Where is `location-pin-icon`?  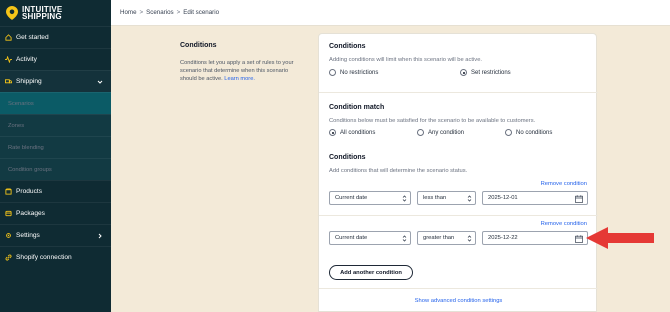 location-pin-icon is located at coordinates (12, 13).